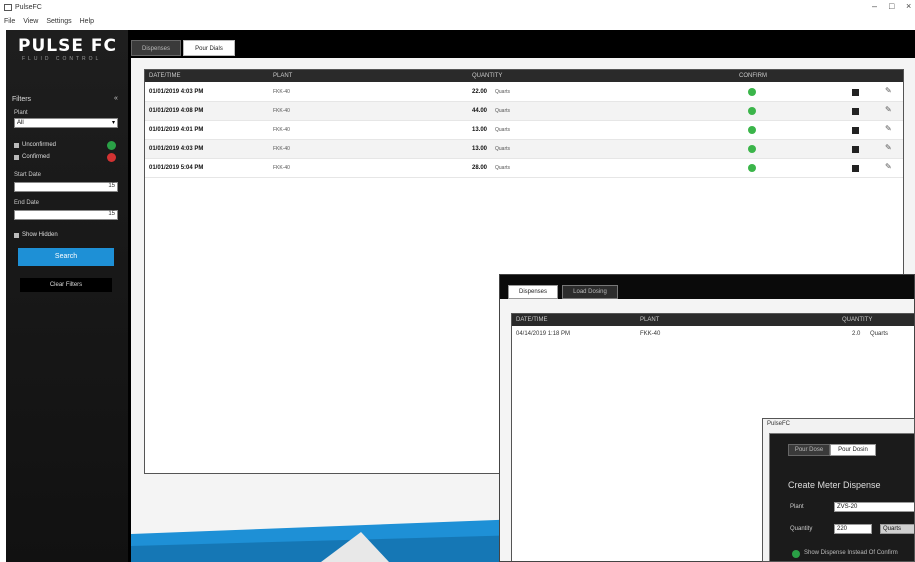 The width and height of the screenshot is (915, 562). What do you see at coordinates (30, 21) in the screenshot?
I see `menu-view: View` at bounding box center [30, 21].